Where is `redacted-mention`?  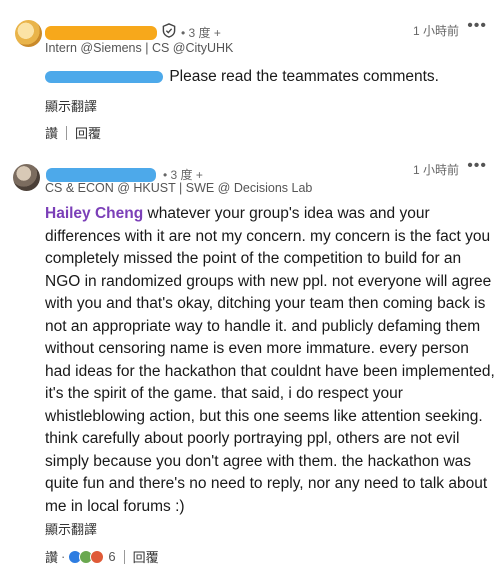 redacted-mention is located at coordinates (104, 76).